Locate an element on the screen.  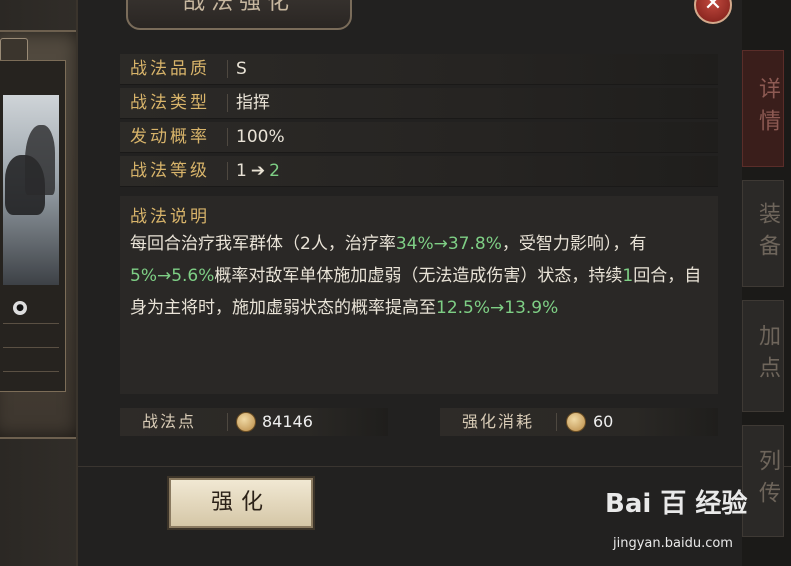
quality-value: S is located at coordinates (241, 69).